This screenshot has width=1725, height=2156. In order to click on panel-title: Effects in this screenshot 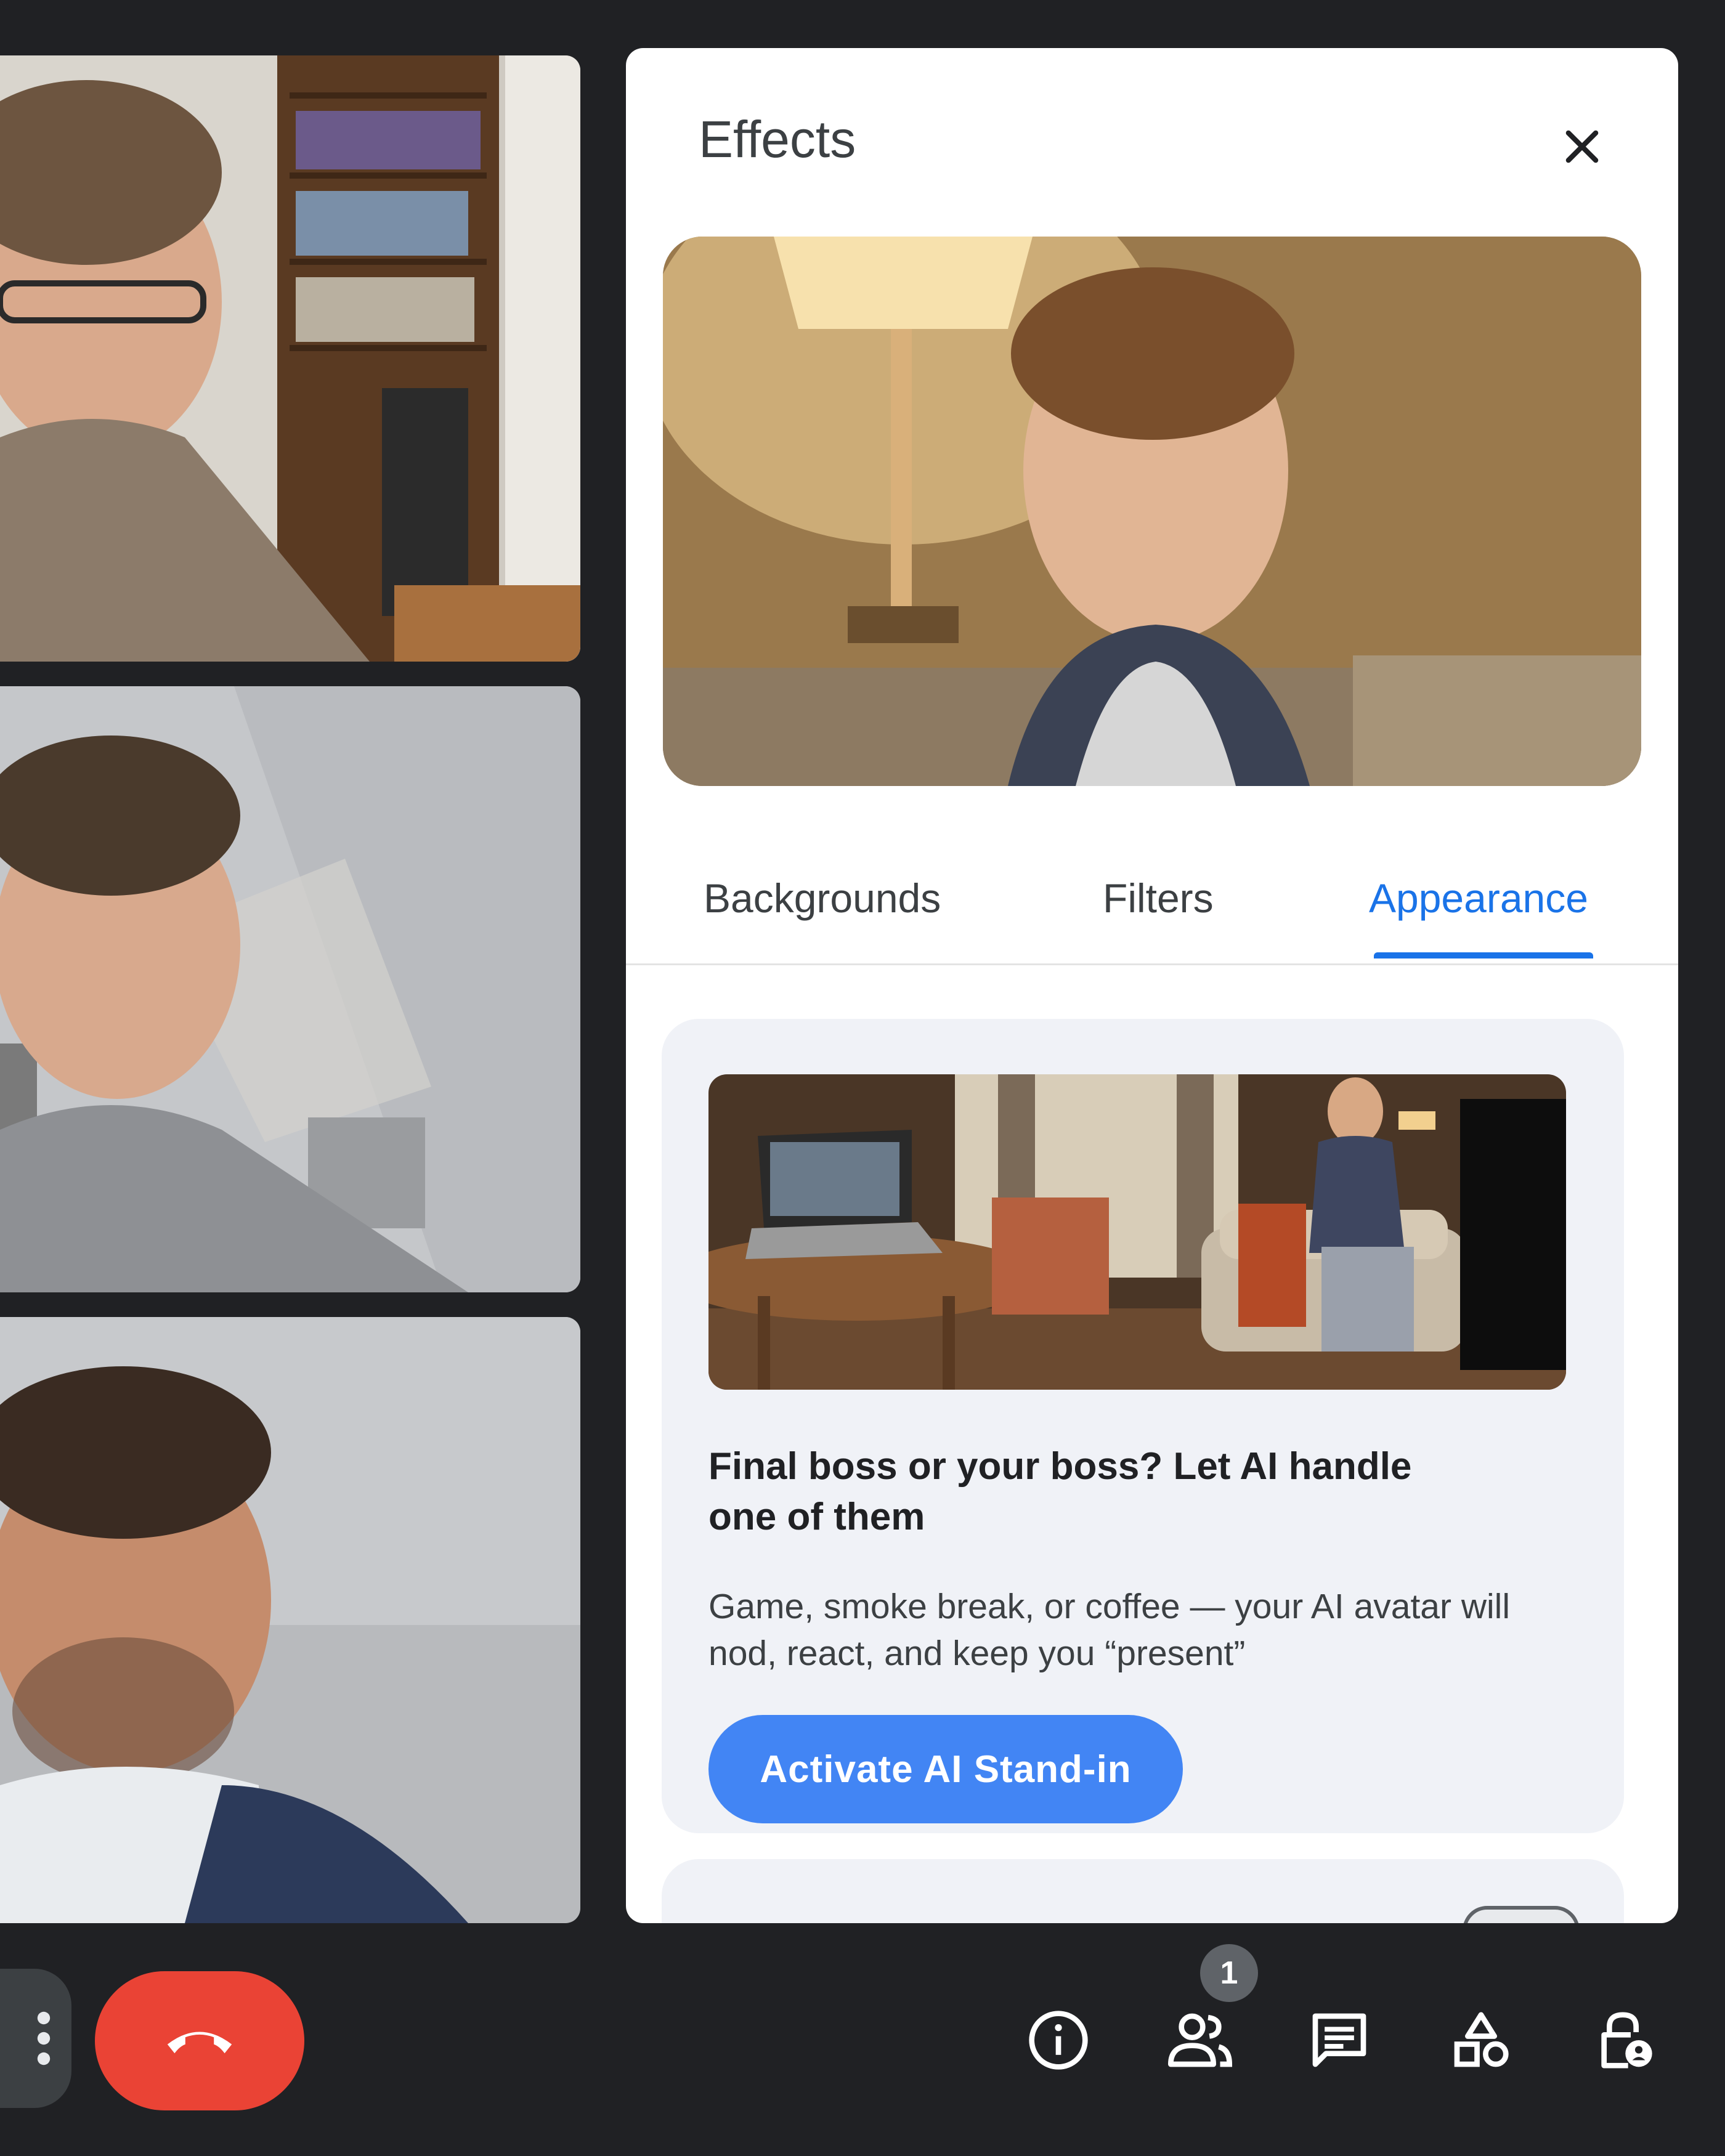, I will do `click(778, 139)`.